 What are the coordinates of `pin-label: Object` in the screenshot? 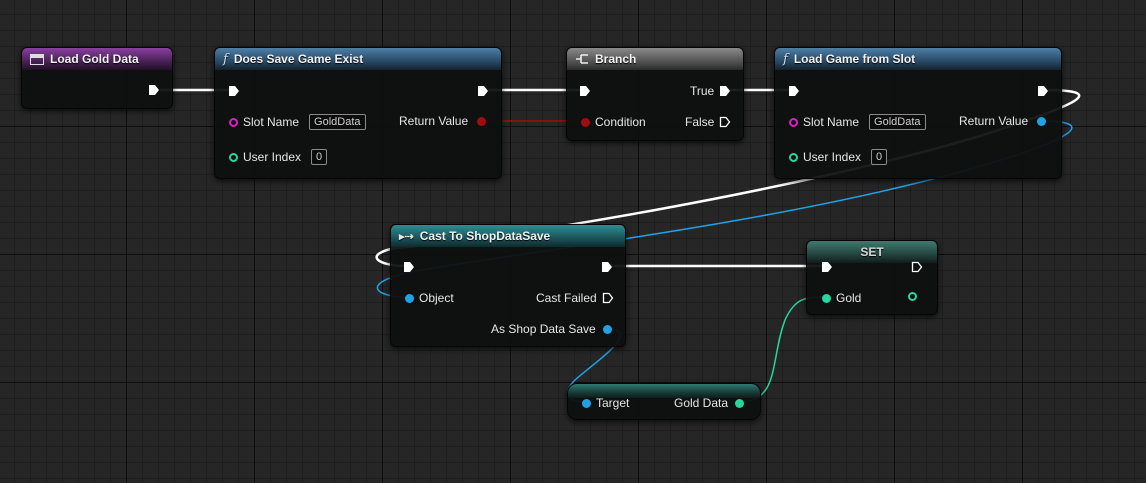 It's located at (436, 298).